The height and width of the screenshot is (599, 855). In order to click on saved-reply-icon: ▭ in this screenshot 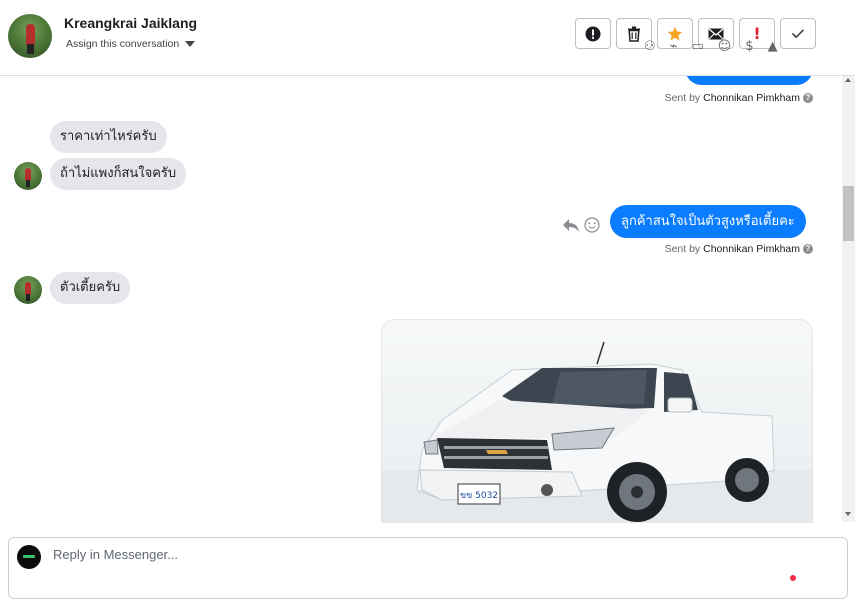, I will do `click(697, 46)`.